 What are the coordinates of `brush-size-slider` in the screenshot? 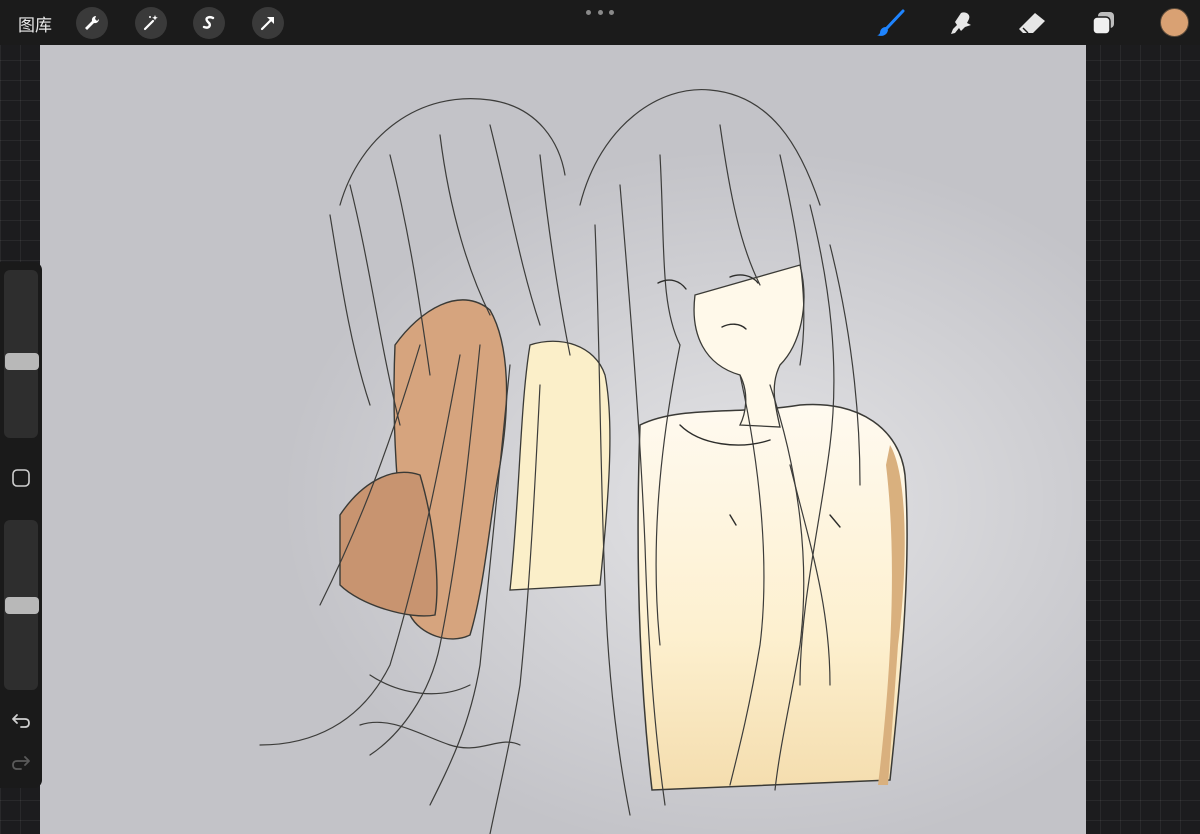 It's located at (21, 354).